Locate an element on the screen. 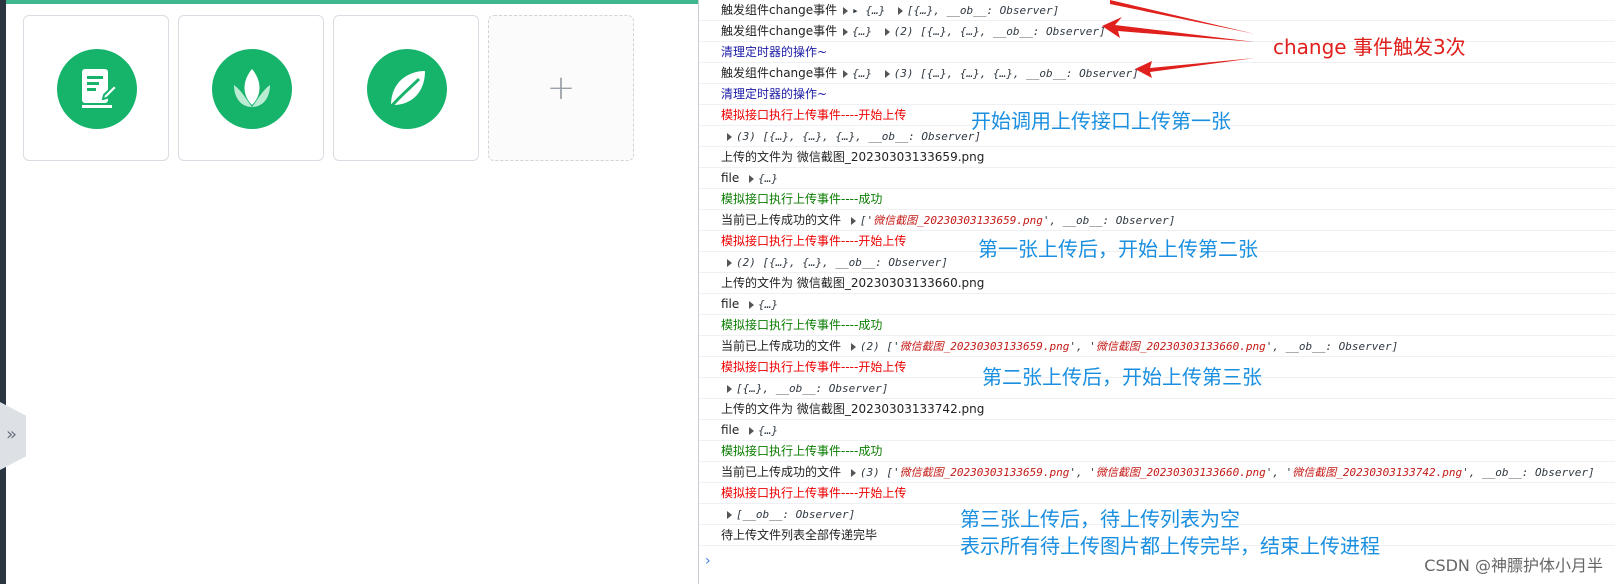 Image resolution: width=1615 pixels, height=584 pixels. annotation-empty-2: 表示所有待上传图片都上传完毕，结束上传进程 is located at coordinates (1170, 546).